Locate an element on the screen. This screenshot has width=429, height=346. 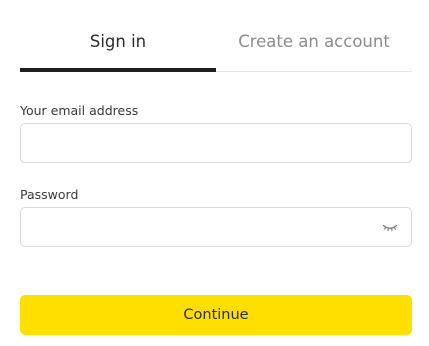
password-label: Password is located at coordinates (49, 194).